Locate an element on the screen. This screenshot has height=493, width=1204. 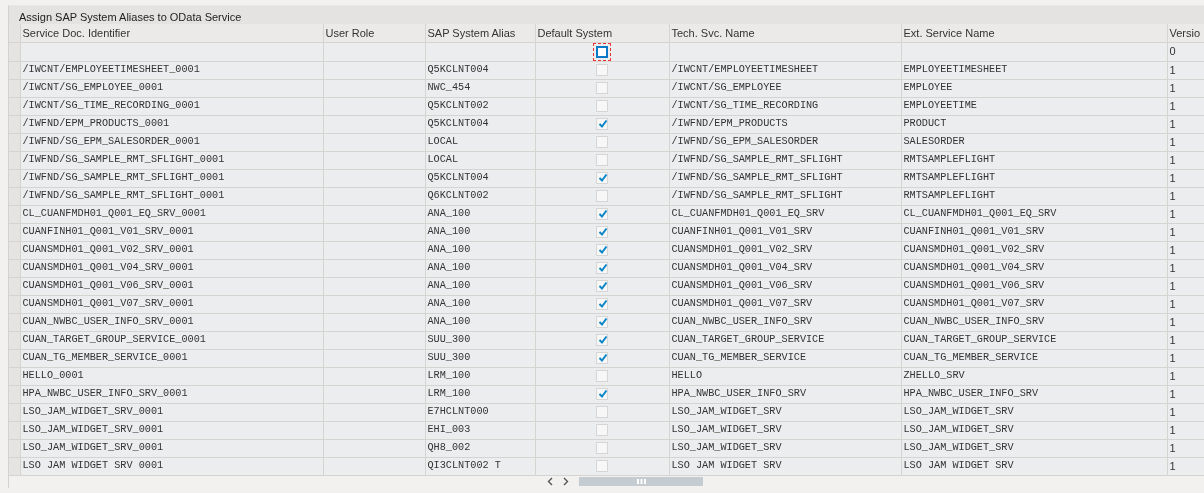
column-header: Versio is located at coordinates (1185, 33).